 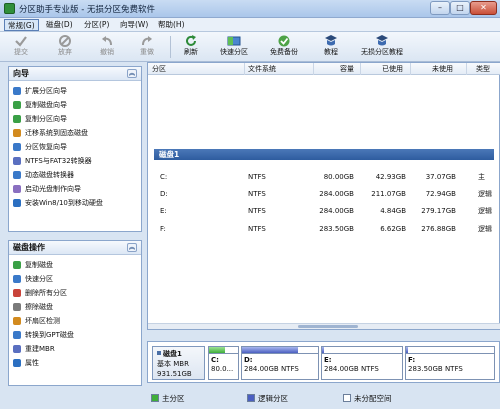 I want to click on column-filesystem: 文件系统, so click(x=262, y=69).